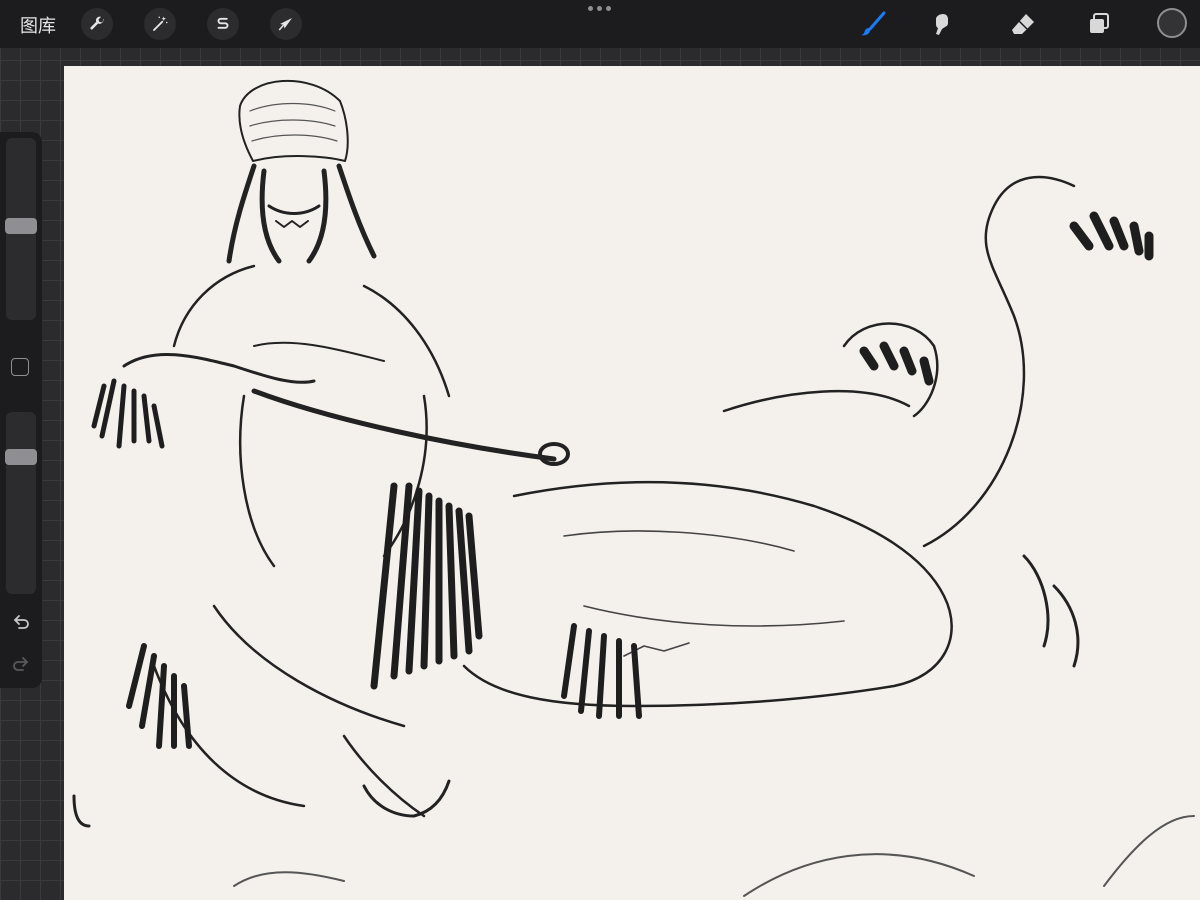 This screenshot has width=1200, height=900. I want to click on layers-icon, so click(1099, 23).